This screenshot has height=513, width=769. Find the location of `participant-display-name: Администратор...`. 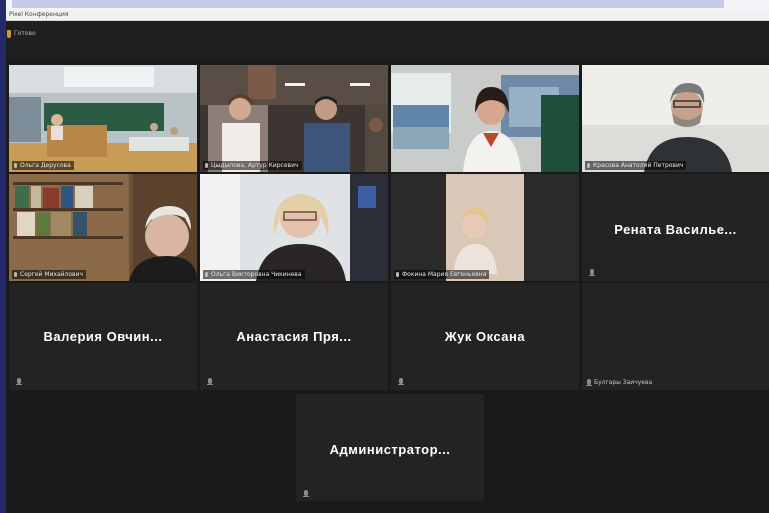

participant-display-name: Администратор... is located at coordinates (390, 449).